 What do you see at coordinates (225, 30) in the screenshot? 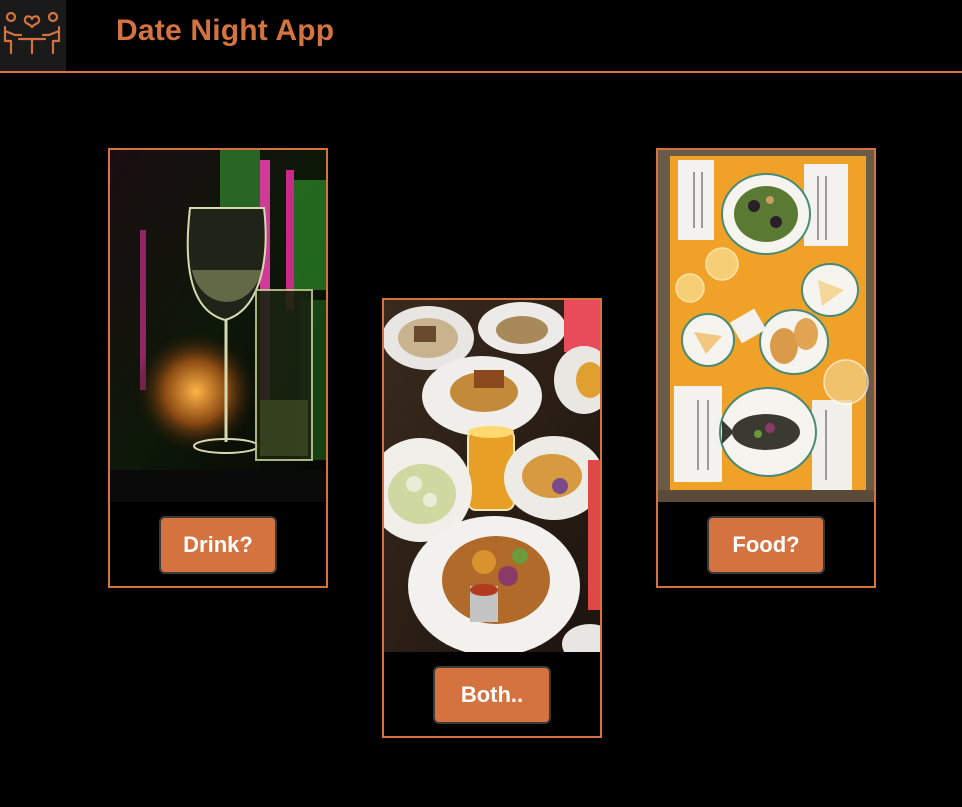
I see `app-title: Date Night App` at bounding box center [225, 30].